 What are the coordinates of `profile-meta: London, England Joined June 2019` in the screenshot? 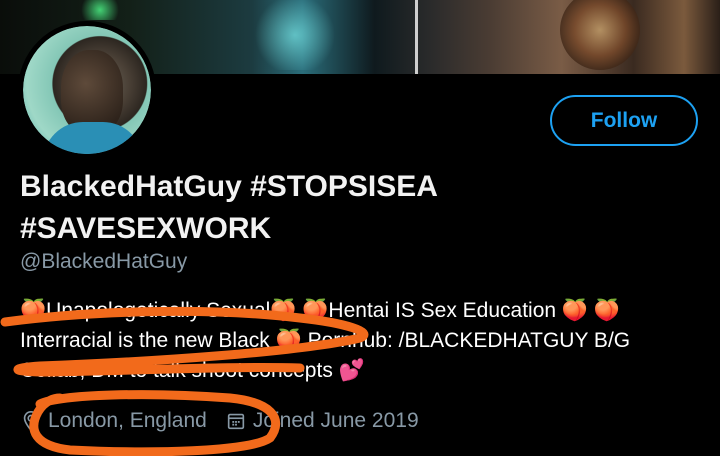 It's located at (219, 421).